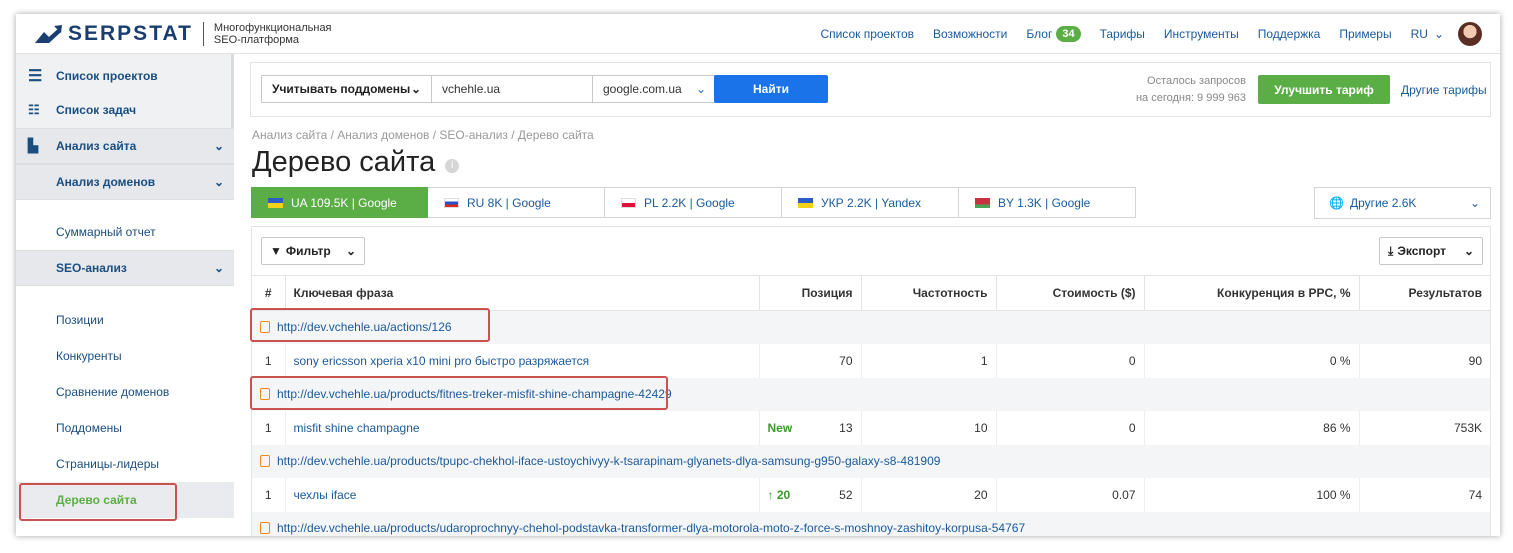 The image size is (1513, 553). Describe the element at coordinates (970, 34) in the screenshot. I see `nav-features: Возможности` at that location.